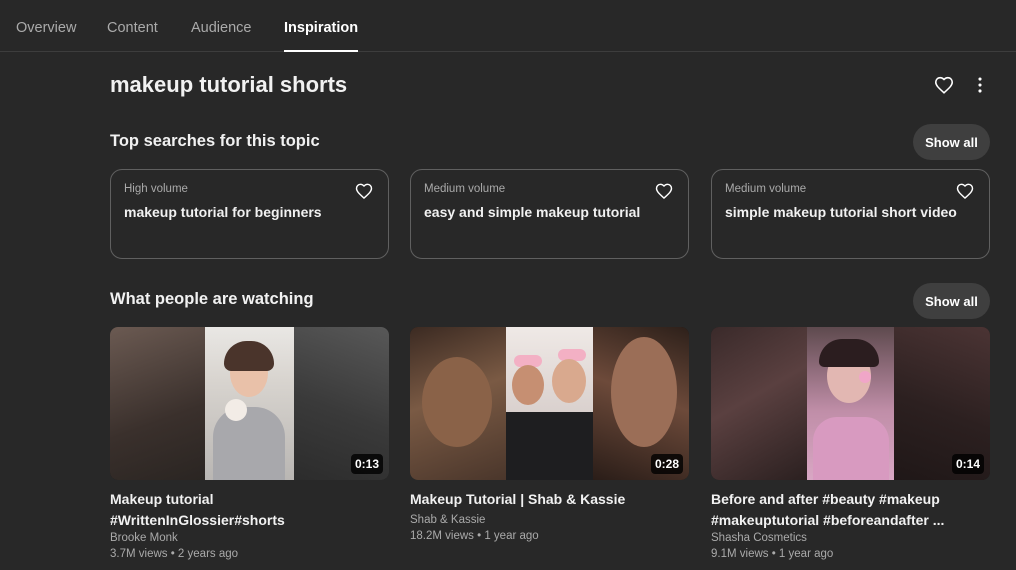  I want to click on favorite-topic-button, so click(944, 85).